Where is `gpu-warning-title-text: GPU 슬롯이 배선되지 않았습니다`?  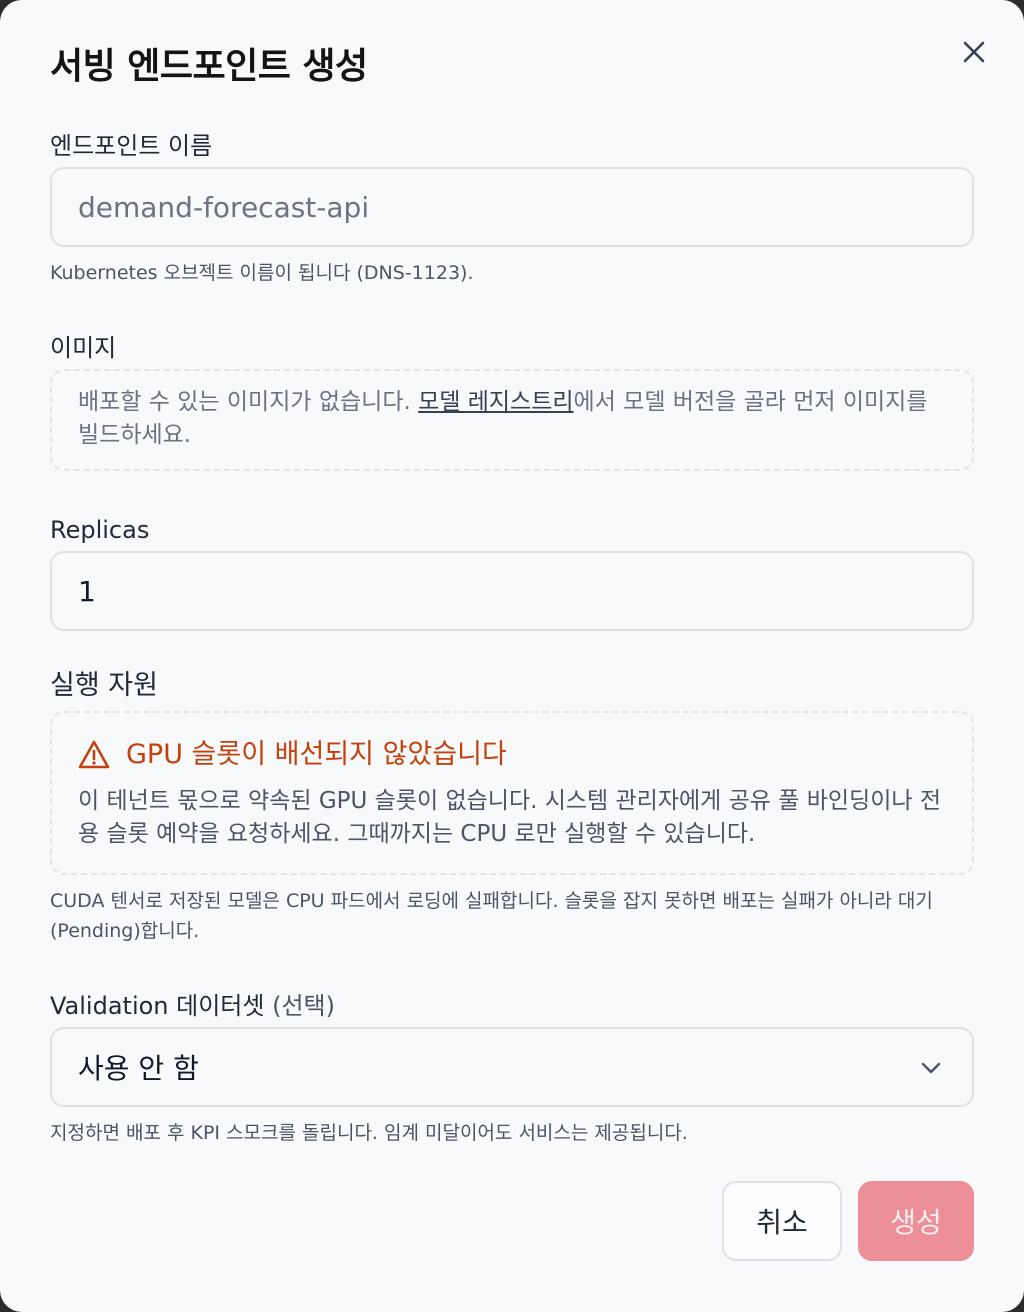 gpu-warning-title-text: GPU 슬롯이 배선되지 않았습니다 is located at coordinates (316, 754).